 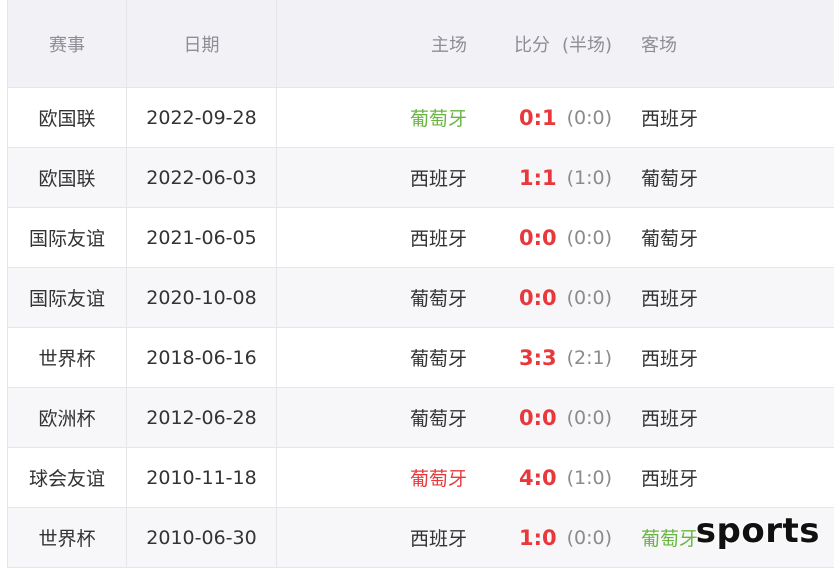 I want to click on date-cell: 2010-11-18, so click(x=202, y=477).